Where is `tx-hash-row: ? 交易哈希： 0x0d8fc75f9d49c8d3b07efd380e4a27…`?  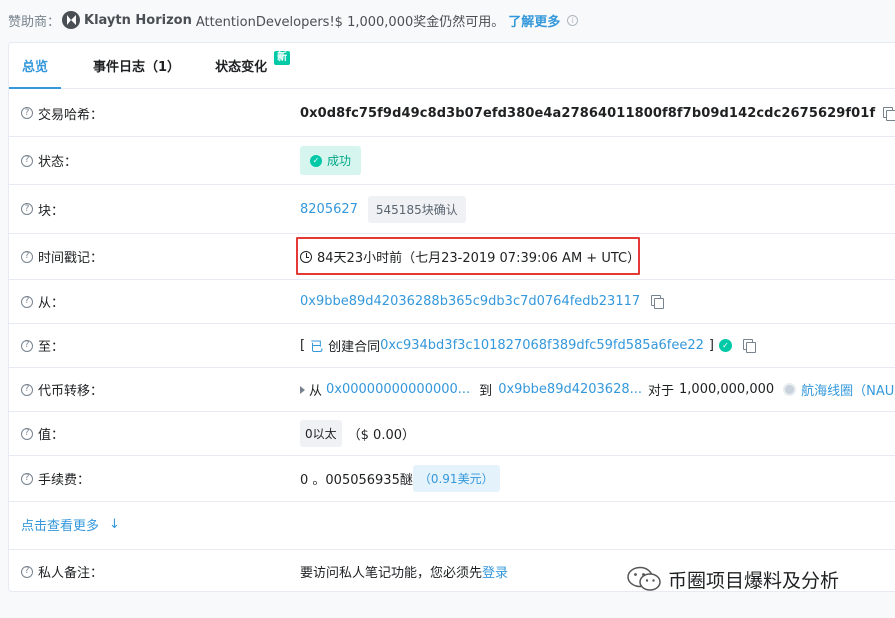 tx-hash-row: ? 交易哈希： 0x0d8fc75f9d49c8d3b07efd380e4a27… is located at coordinates (452, 113).